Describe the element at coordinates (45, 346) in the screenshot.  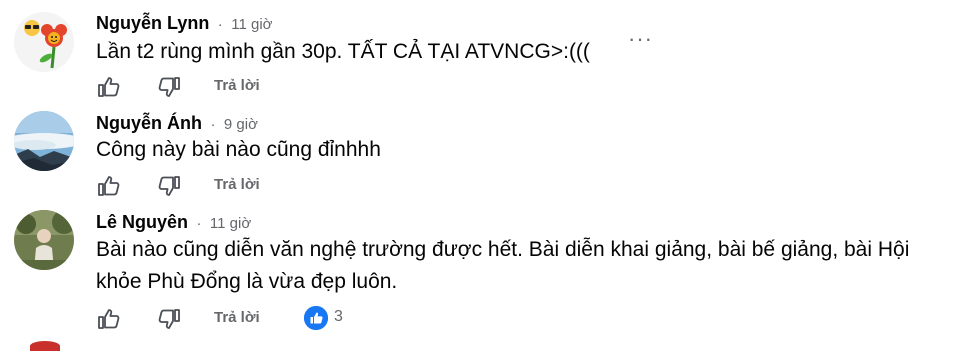
I see `next-comment-avatar-partial` at that location.